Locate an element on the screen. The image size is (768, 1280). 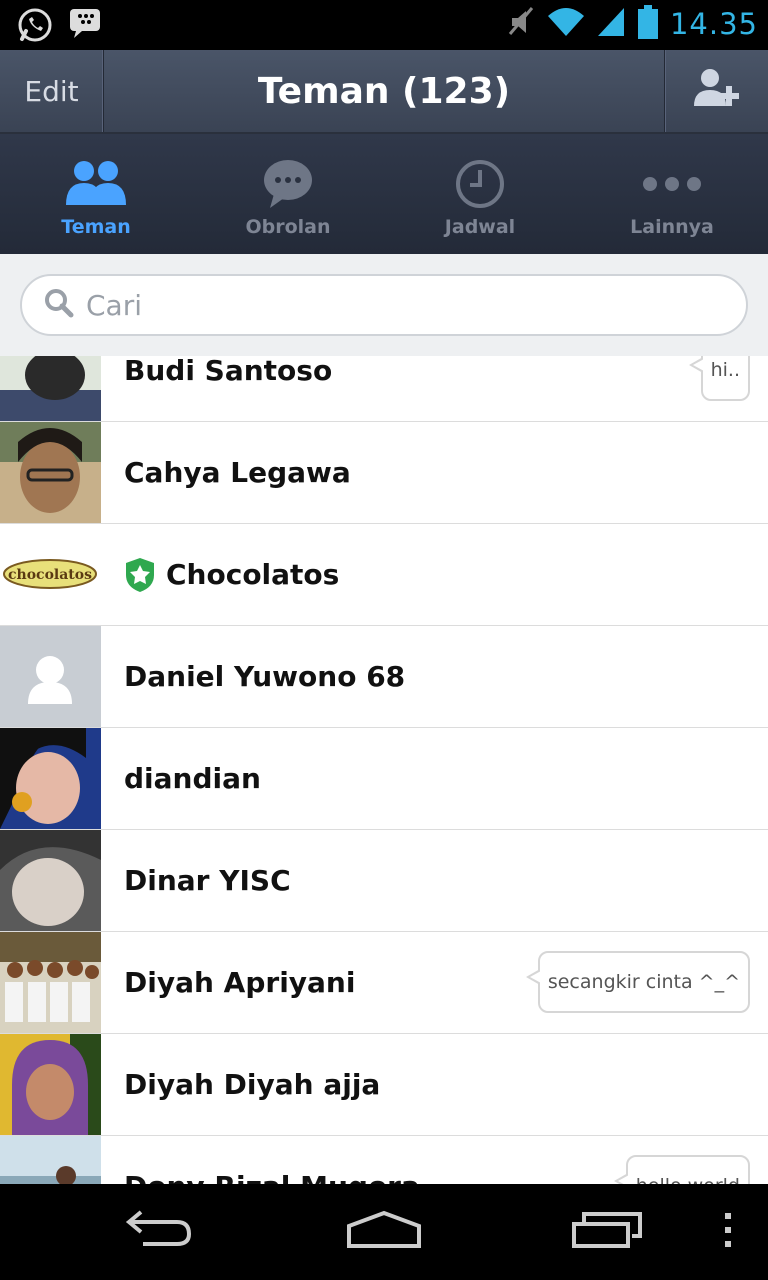
page-title: Teman (123) is located at coordinates (384, 91).